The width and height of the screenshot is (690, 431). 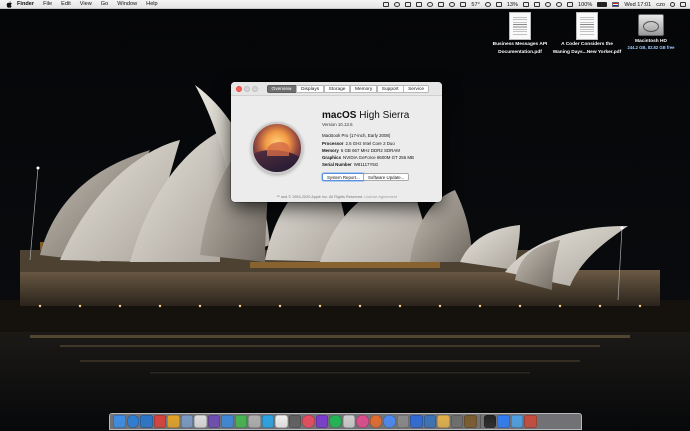 What do you see at coordinates (127, 4) in the screenshot?
I see `menu-window: Window` at bounding box center [127, 4].